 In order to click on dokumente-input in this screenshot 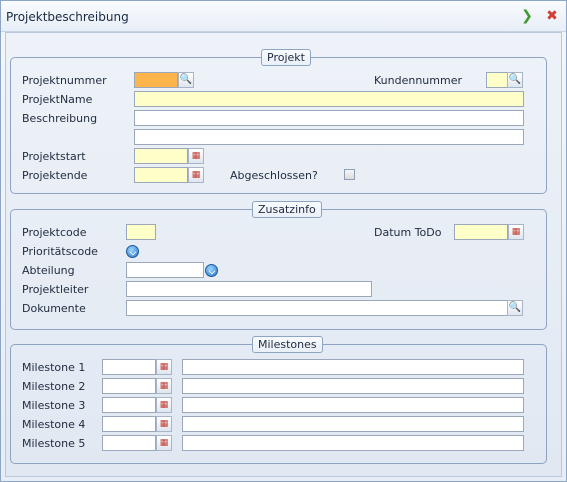, I will do `click(317, 308)`.